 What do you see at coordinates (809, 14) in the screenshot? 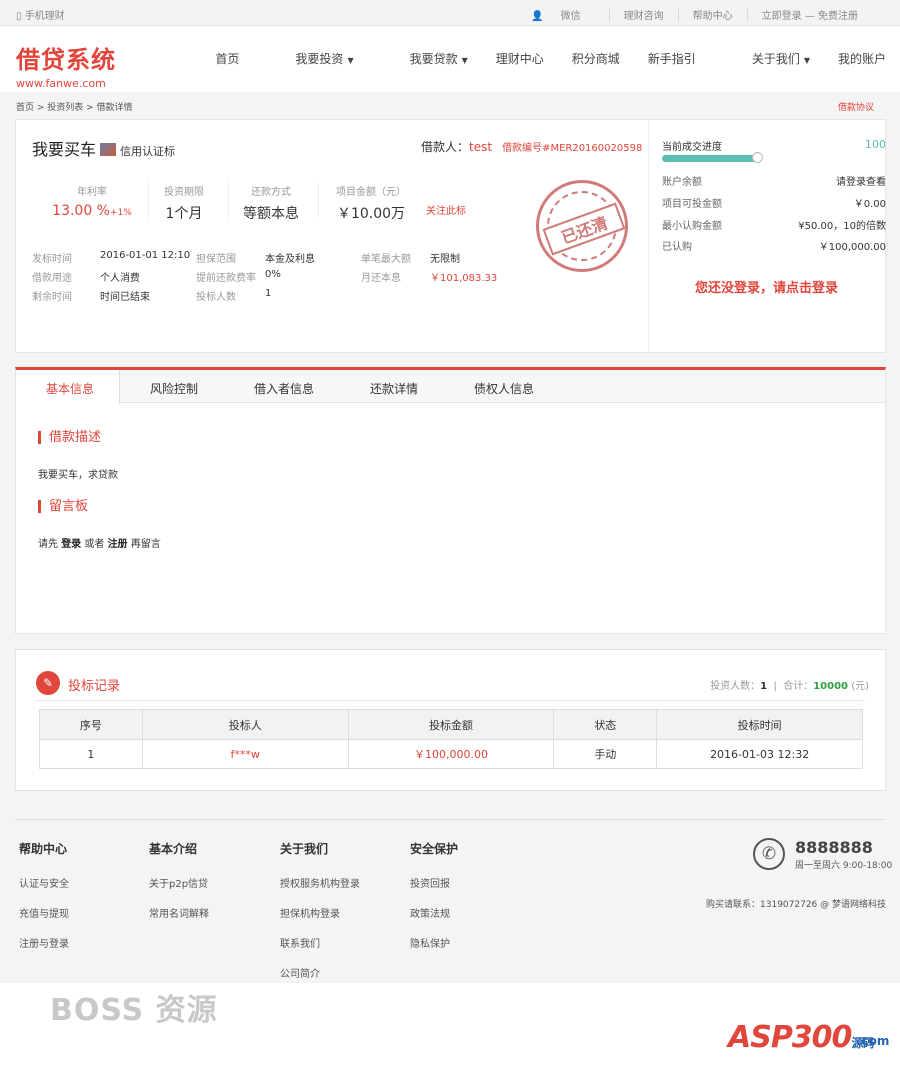
I see `login-register-link: 立即登录 — 免费注册` at bounding box center [809, 14].